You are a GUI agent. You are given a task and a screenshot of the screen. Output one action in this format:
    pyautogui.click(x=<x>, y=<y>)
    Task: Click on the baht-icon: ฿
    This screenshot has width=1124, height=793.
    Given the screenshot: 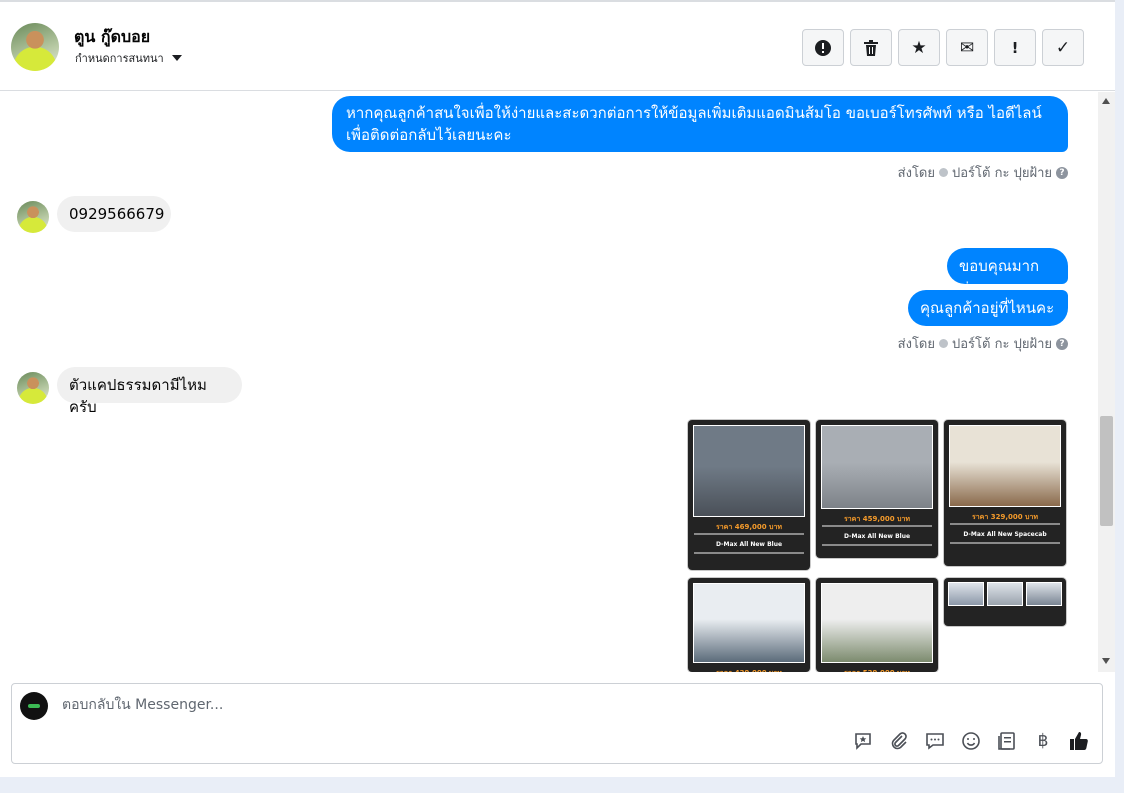 What is the action you would take?
    pyautogui.click(x=1043, y=741)
    